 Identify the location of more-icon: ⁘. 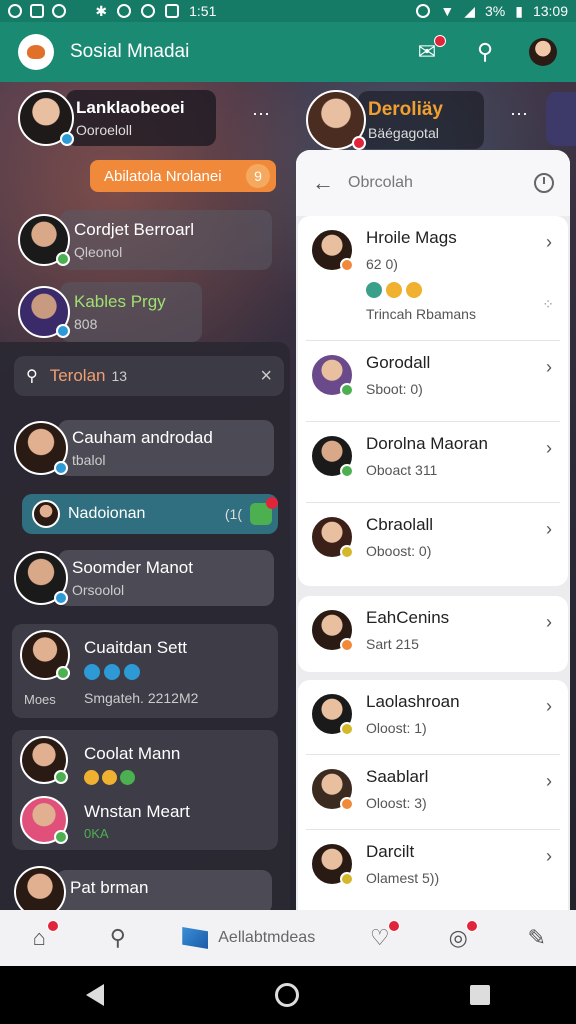
(548, 304).